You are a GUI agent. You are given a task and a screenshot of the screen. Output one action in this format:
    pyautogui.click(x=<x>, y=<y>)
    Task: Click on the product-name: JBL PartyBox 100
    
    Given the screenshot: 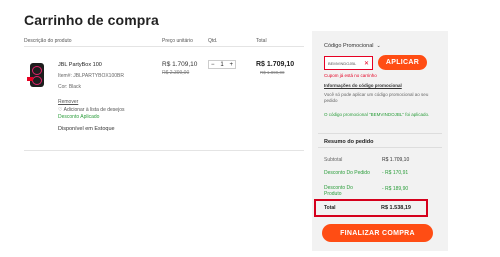 What is the action you would take?
    pyautogui.click(x=80, y=65)
    